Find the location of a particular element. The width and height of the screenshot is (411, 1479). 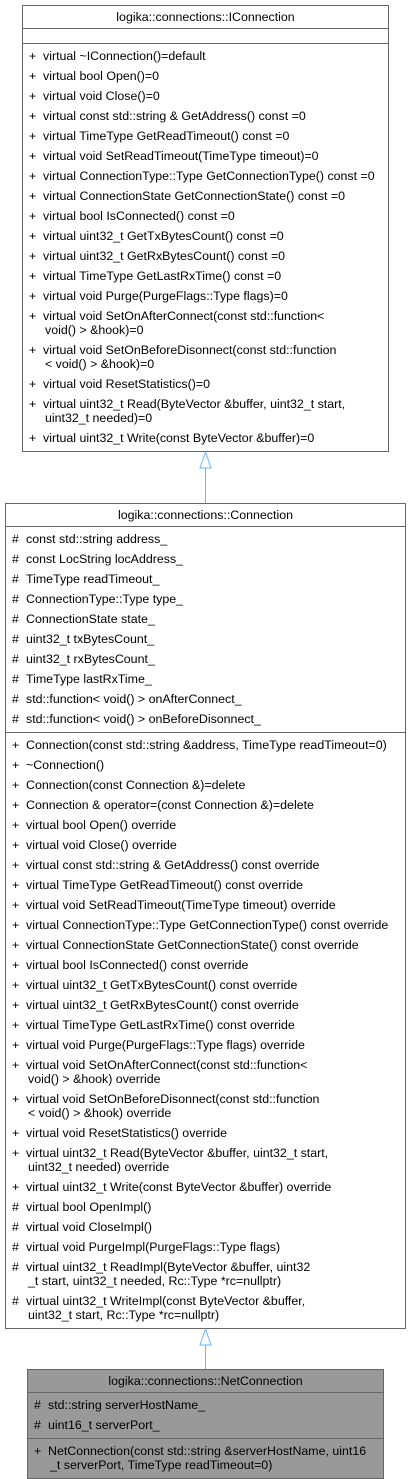

inheritance-arrows is located at coordinates (205, 909).